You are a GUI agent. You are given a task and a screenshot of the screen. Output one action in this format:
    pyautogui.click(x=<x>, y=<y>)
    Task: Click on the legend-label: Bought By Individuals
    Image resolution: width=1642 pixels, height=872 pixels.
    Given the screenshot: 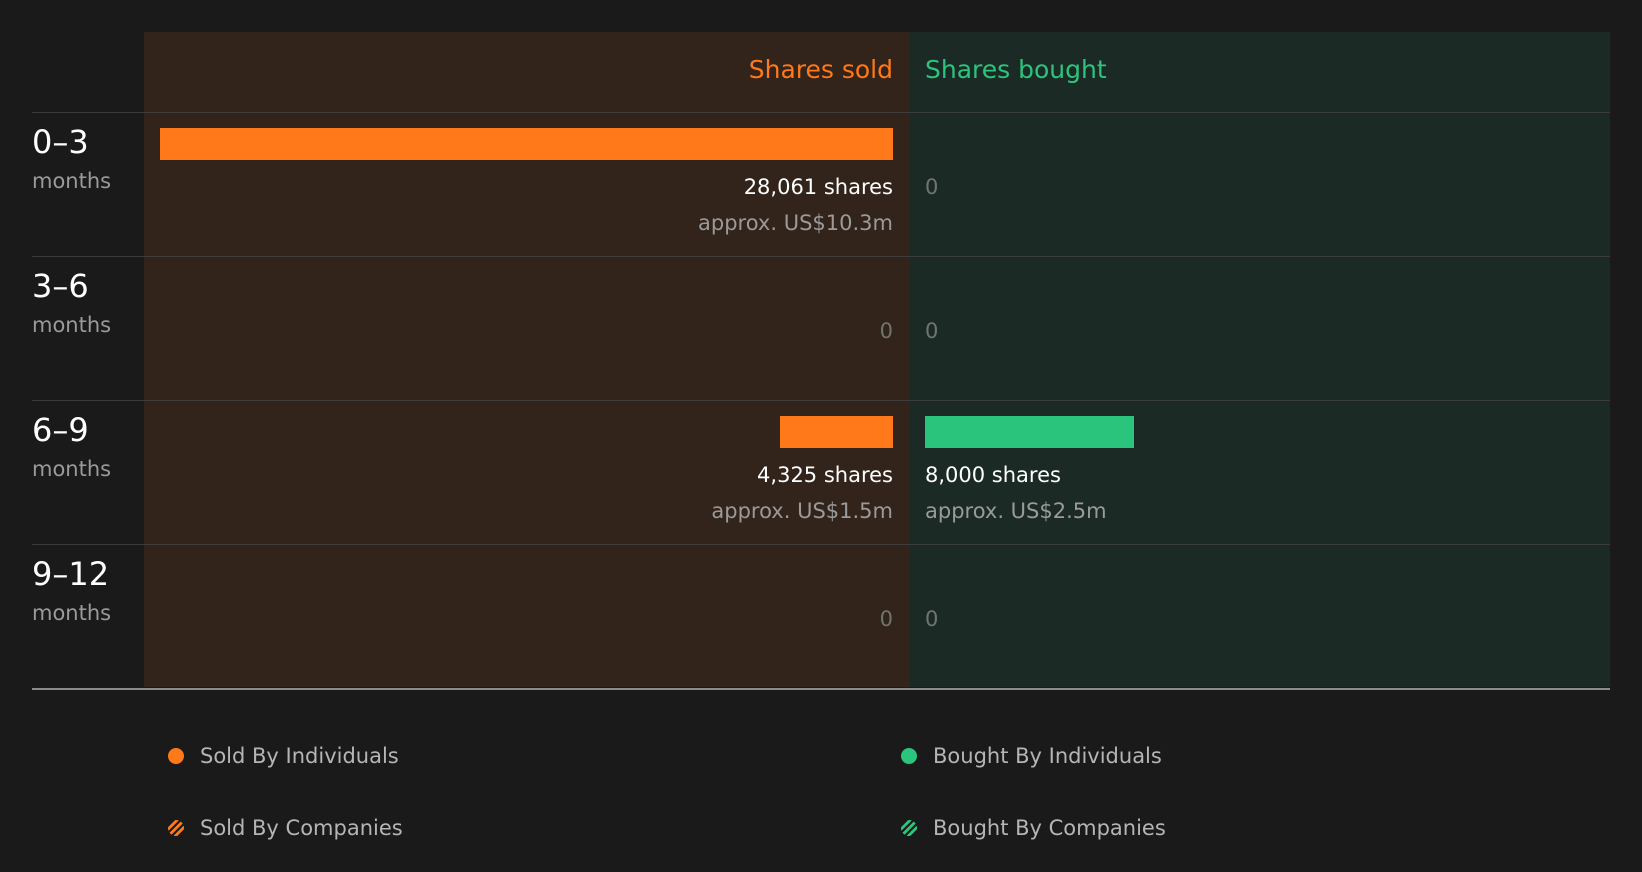 What is the action you would take?
    pyautogui.click(x=1047, y=756)
    